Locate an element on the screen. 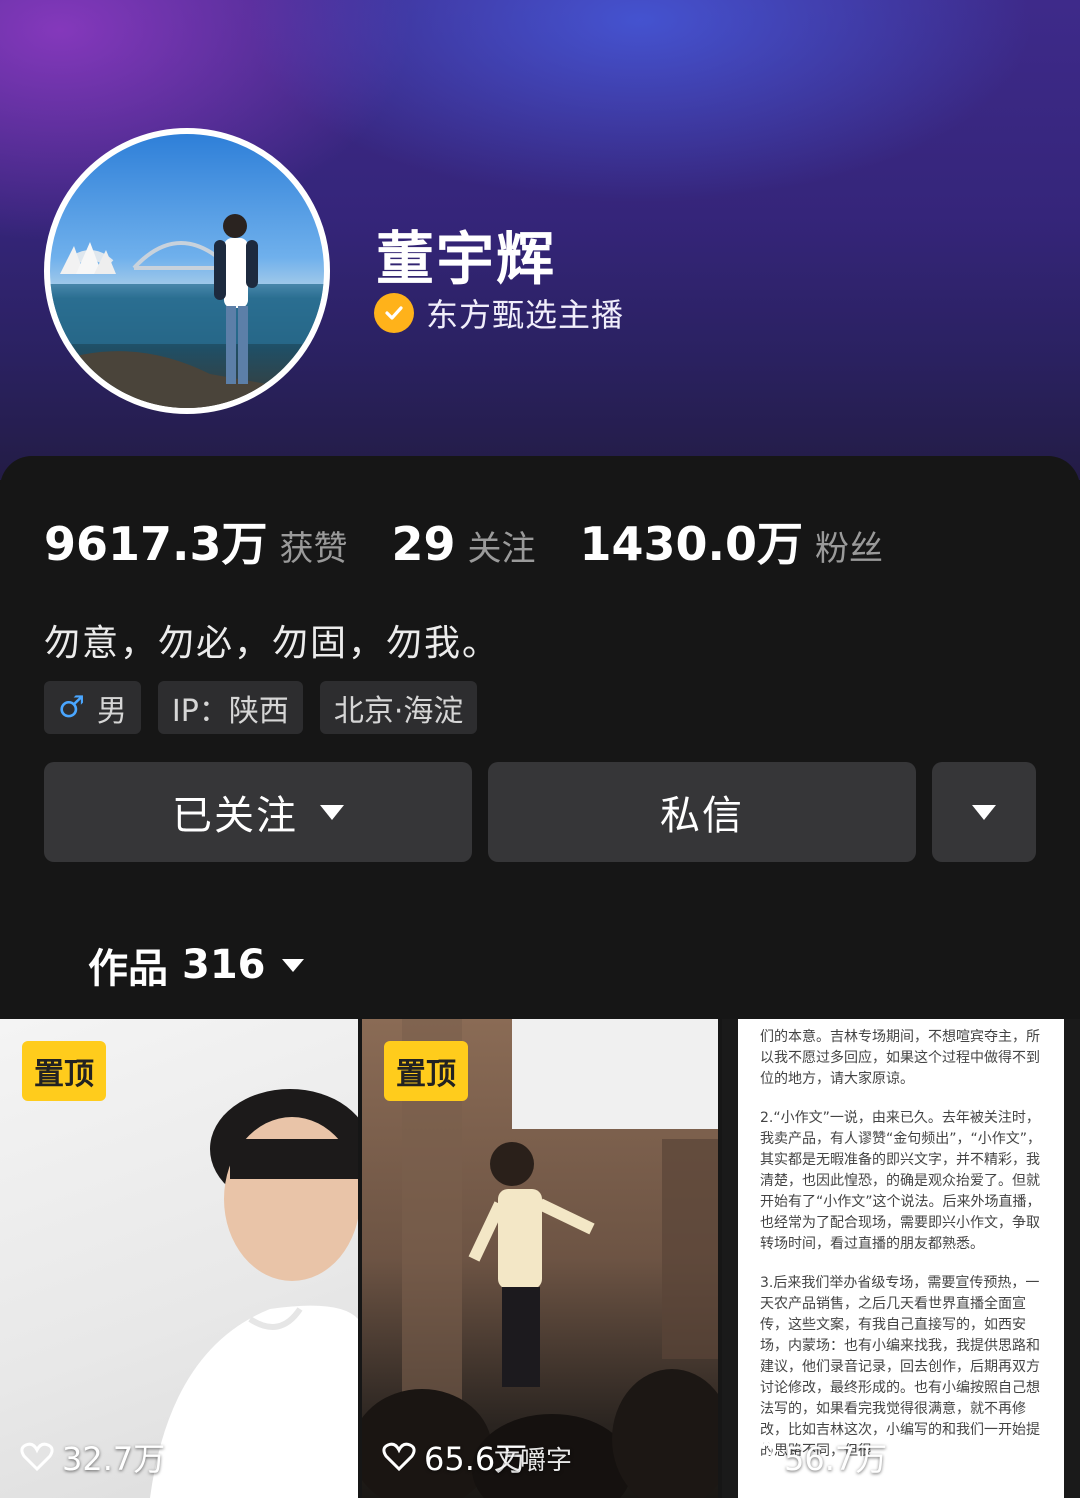 This screenshot has width=1080, height=1498. stat-following-label: 关注 is located at coordinates (501, 549).